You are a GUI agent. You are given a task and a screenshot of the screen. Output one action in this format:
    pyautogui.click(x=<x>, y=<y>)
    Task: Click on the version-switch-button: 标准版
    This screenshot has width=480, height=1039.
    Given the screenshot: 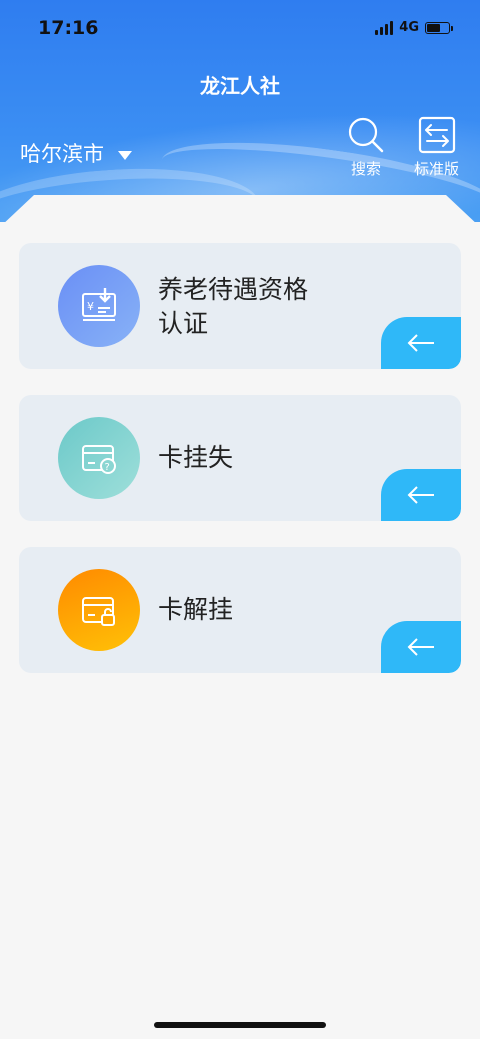 What is the action you would take?
    pyautogui.click(x=436, y=147)
    